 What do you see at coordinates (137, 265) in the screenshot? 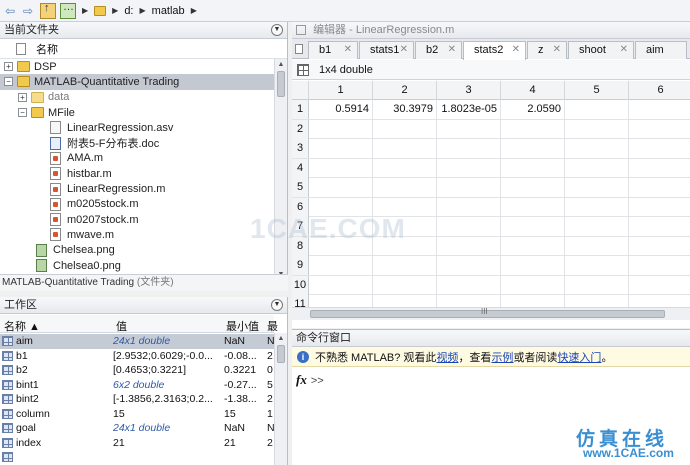
I see `tree-item: Chelsea0.png` at bounding box center [137, 265].